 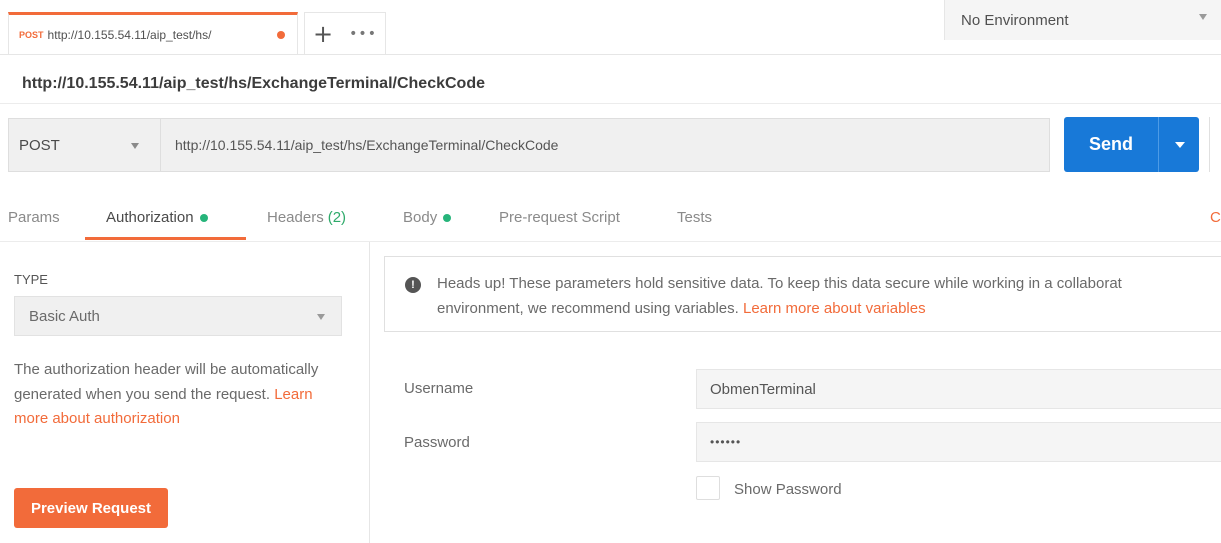 What do you see at coordinates (1215, 144) in the screenshot?
I see `save-button-edge` at bounding box center [1215, 144].